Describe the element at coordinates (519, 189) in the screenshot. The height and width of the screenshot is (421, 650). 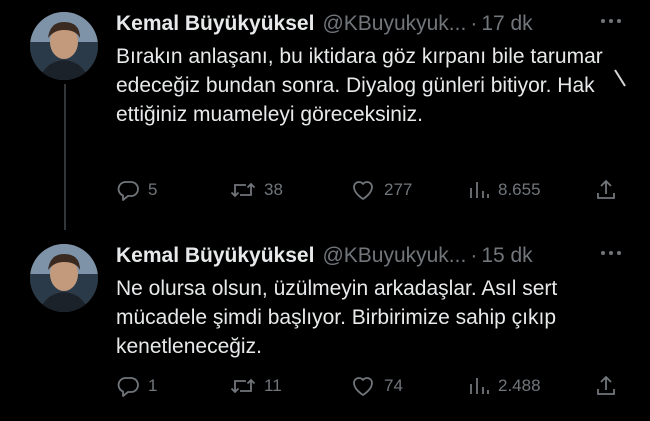
I see `view-count: 8.655` at that location.